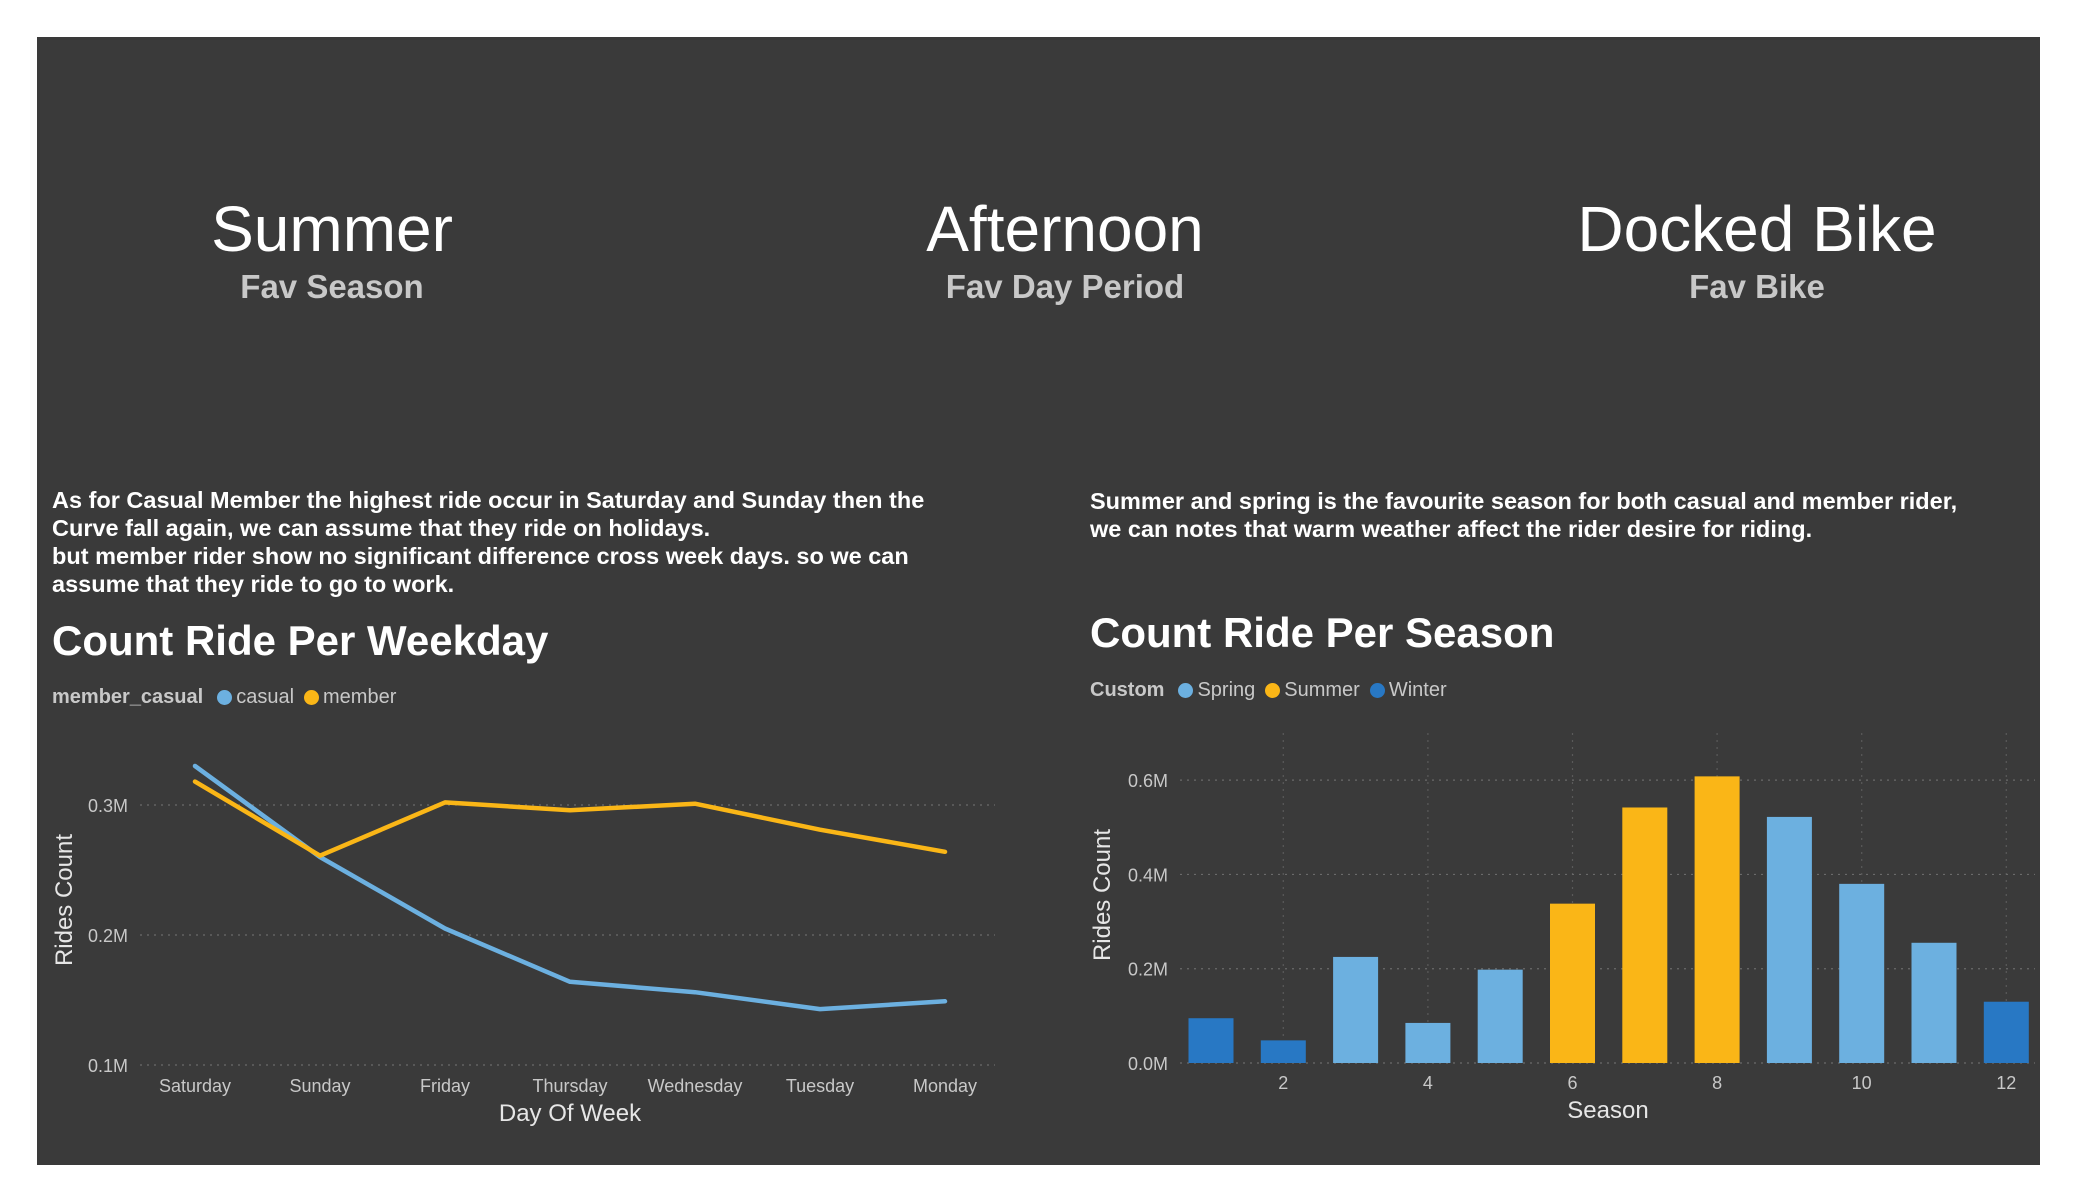  Describe the element at coordinates (2006, 1083) in the screenshot. I see `x-tick-label: 12` at that location.